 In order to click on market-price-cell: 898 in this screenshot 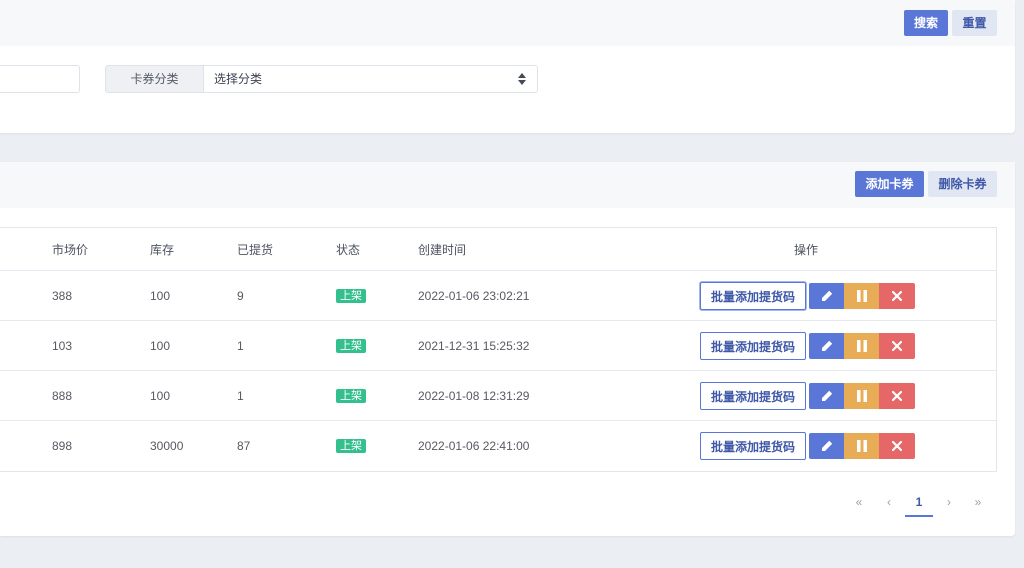, I will do `click(62, 446)`.